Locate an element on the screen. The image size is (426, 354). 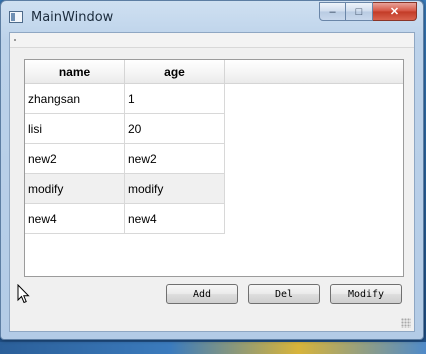
table-header: name age is located at coordinates (214, 72).